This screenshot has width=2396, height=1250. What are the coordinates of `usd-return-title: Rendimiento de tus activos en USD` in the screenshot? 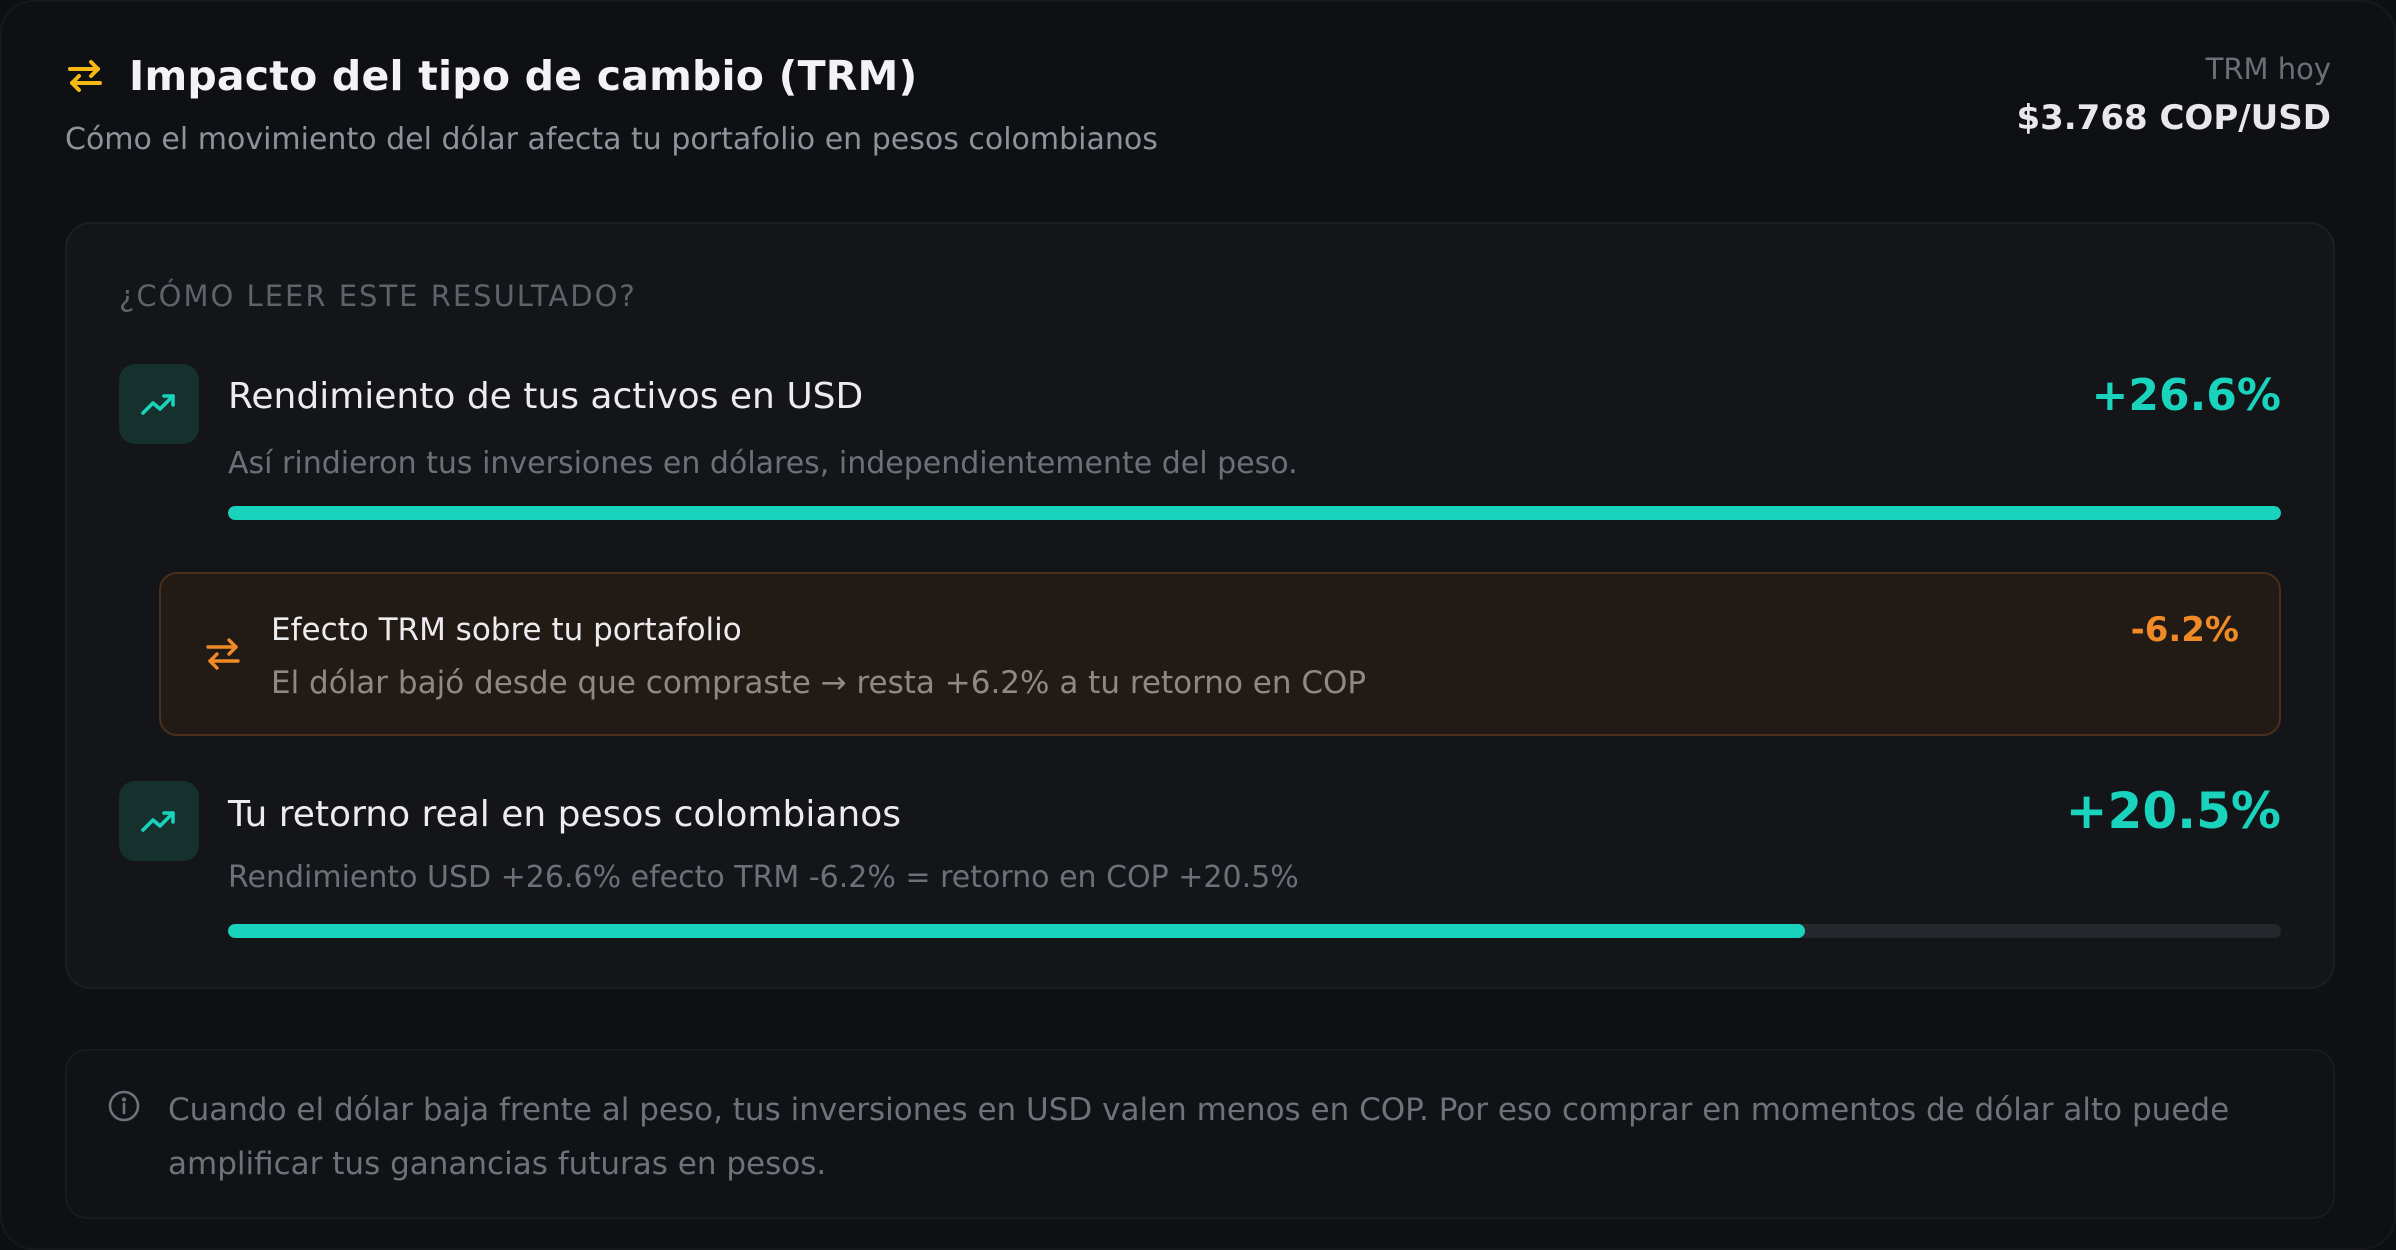 It's located at (546, 396).